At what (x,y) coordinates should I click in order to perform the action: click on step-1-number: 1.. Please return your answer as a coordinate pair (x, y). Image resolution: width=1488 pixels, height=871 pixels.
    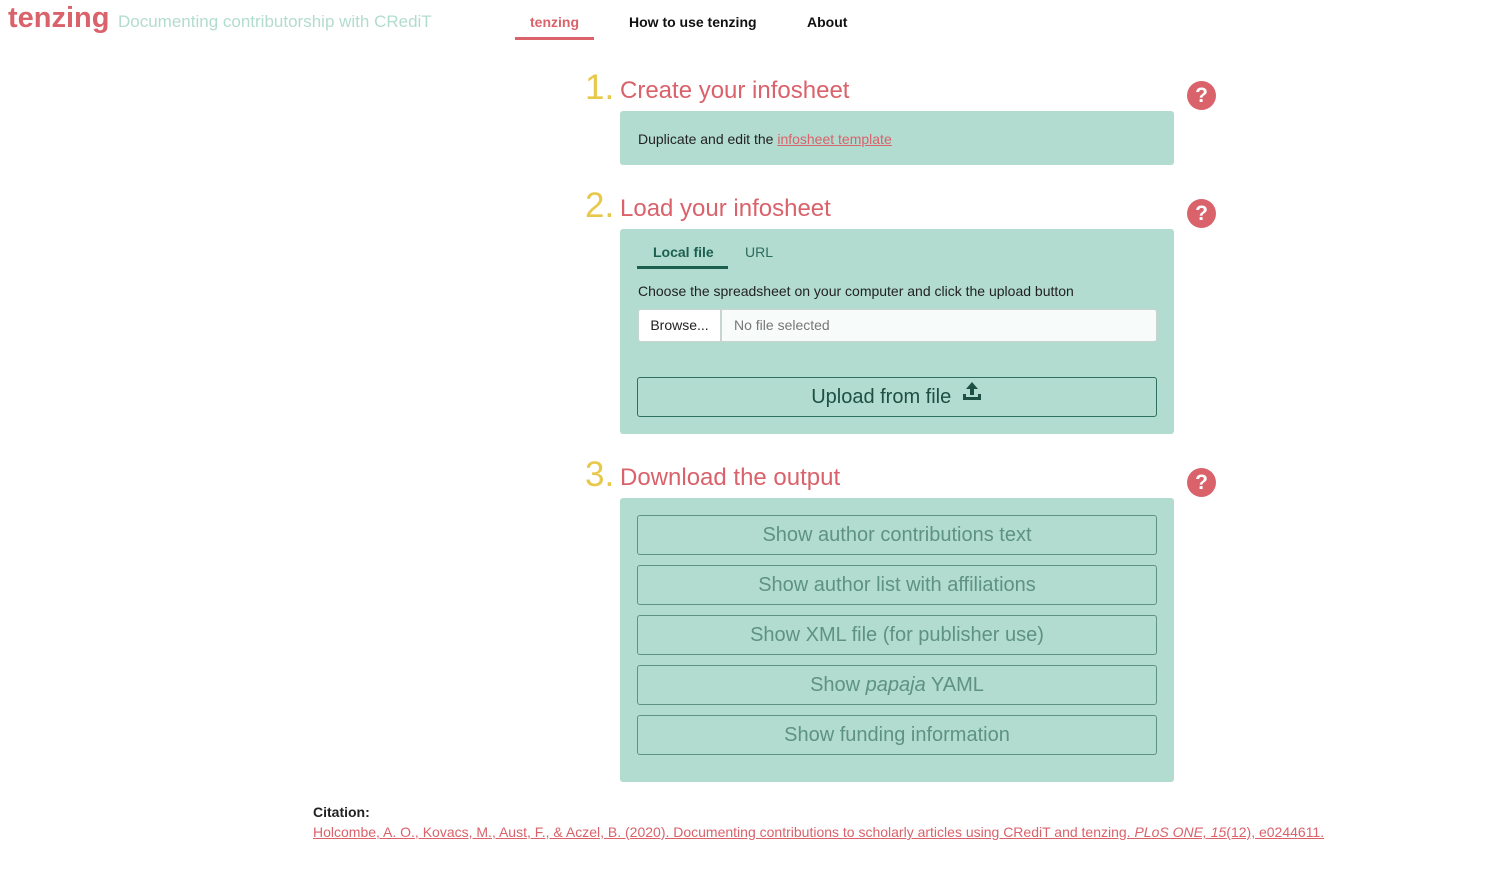
    Looking at the image, I should click on (600, 87).